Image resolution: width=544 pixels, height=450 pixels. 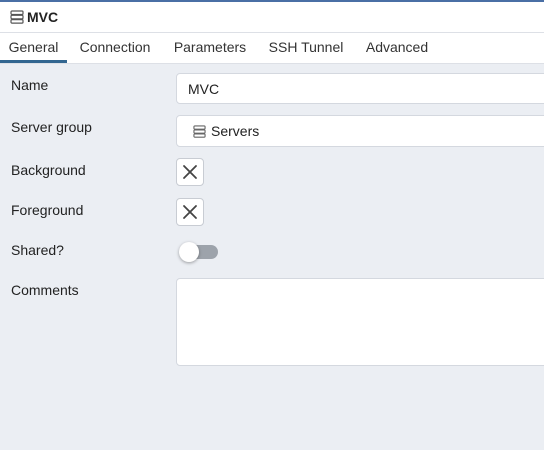 I want to click on toggle-knob, so click(x=189, y=252).